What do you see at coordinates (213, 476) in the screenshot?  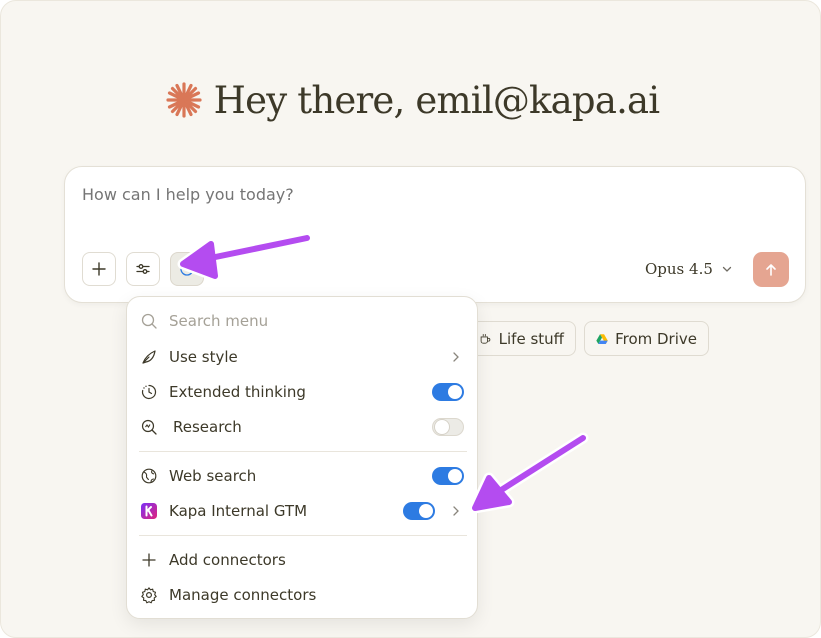 I see `menu-item-label: Web search` at bounding box center [213, 476].